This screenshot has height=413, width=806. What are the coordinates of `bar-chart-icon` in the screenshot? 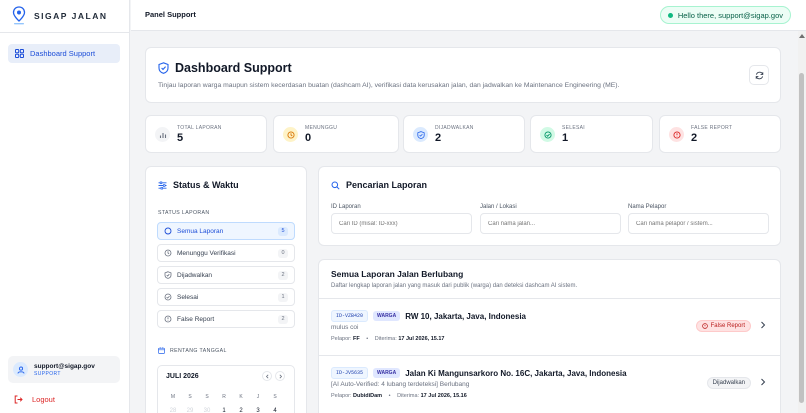 It's located at (163, 135).